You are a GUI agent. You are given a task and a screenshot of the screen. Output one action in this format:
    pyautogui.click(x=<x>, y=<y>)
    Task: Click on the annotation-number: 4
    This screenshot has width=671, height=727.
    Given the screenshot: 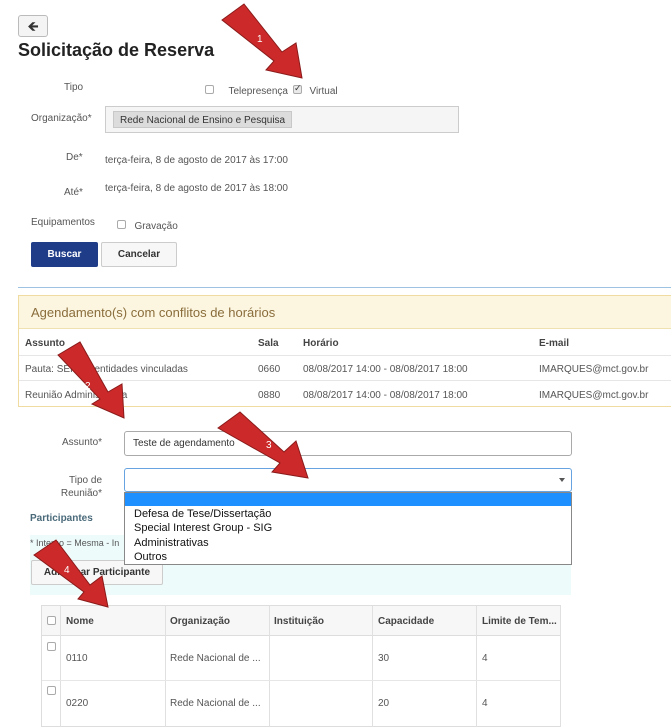 What is the action you would take?
    pyautogui.click(x=67, y=570)
    